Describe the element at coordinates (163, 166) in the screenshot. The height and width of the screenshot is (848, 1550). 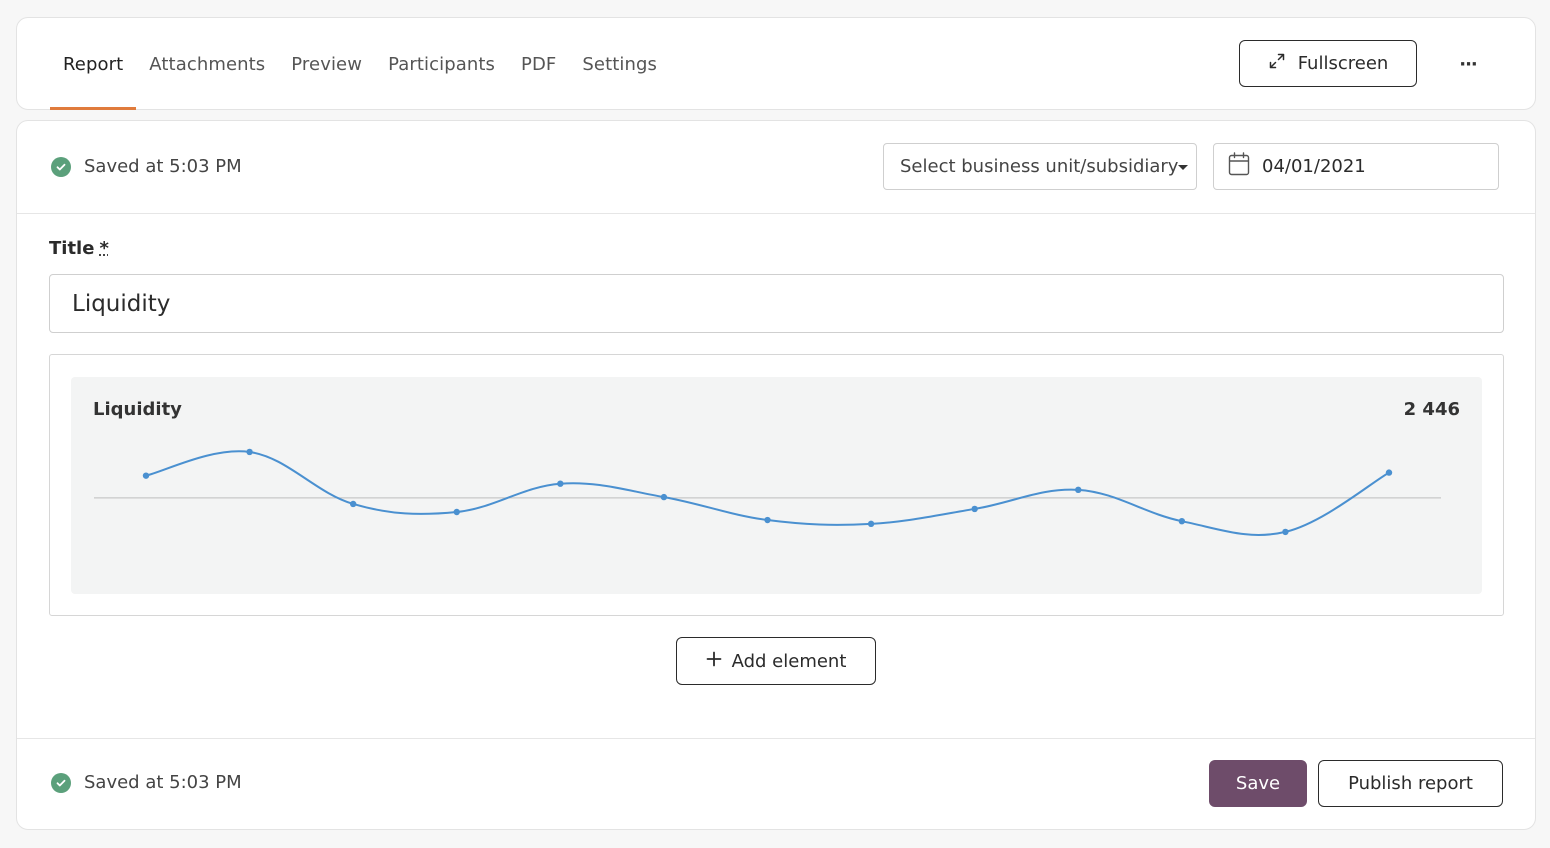
I see `save-status-text: Saved at 5:03 PM` at that location.